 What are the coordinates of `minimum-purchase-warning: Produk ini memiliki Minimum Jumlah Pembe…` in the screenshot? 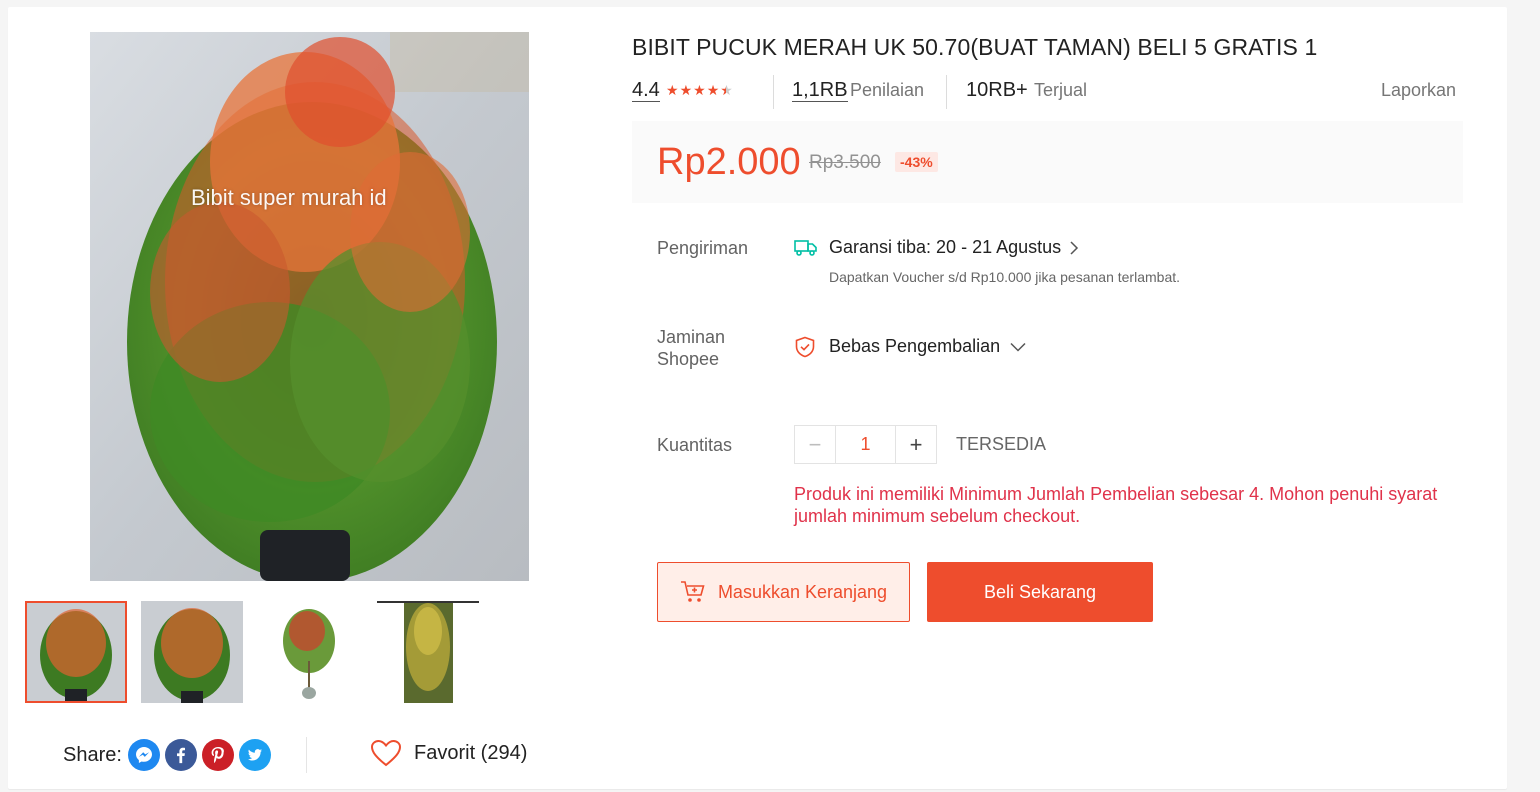 It's located at (1116, 505).